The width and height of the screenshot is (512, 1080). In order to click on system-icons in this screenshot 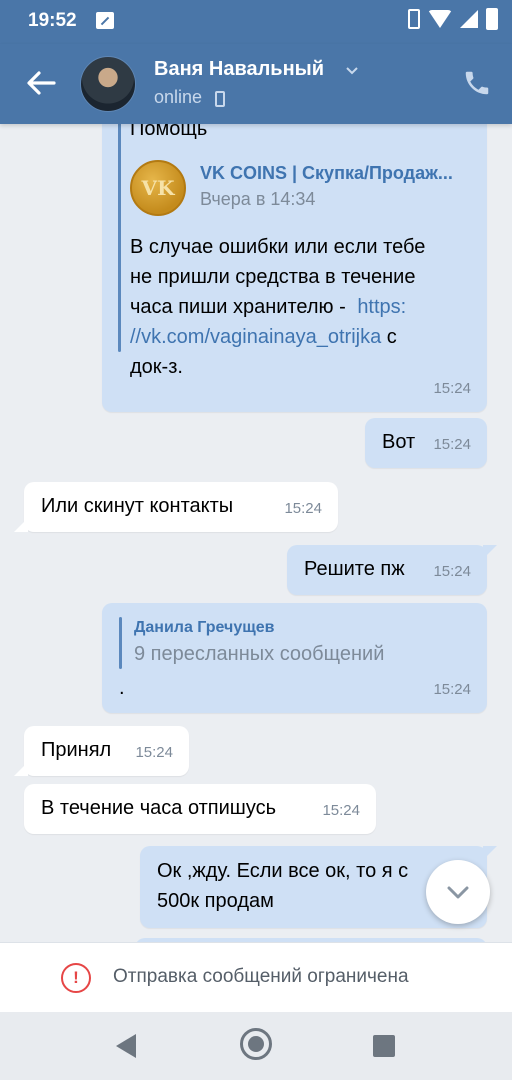, I will do `click(453, 19)`.